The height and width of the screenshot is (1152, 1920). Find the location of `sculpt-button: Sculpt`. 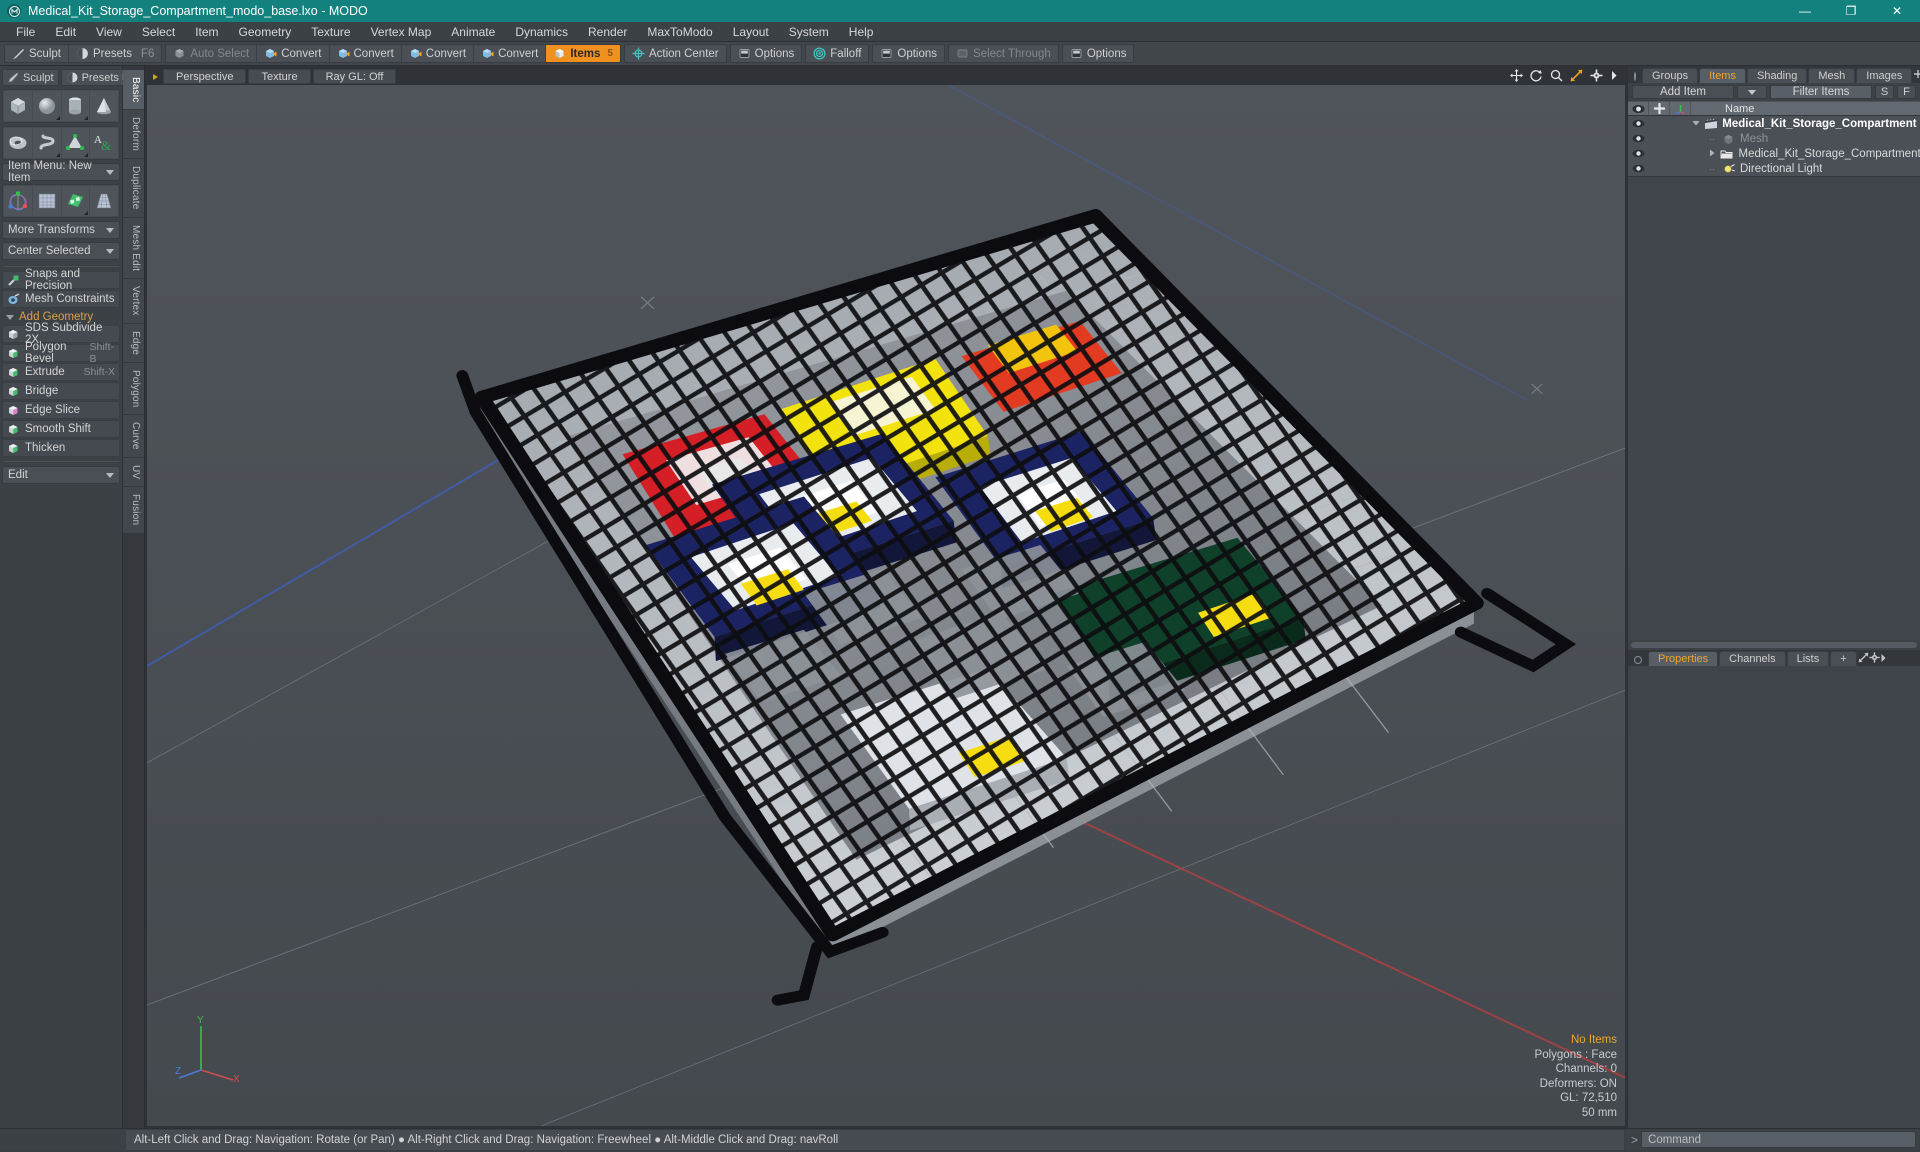

sculpt-button: Sculpt is located at coordinates (30, 77).